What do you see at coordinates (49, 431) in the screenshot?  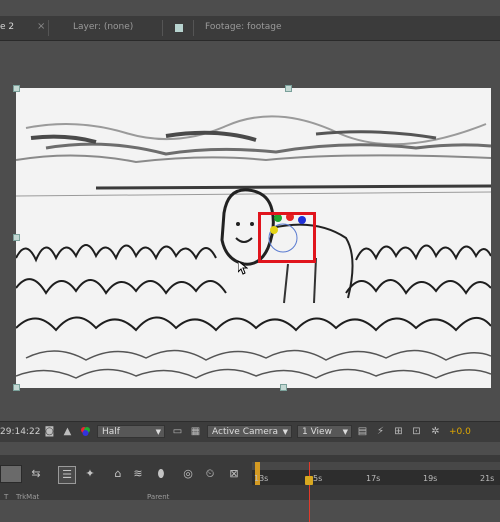 I see `camera-icon: ◙` at bounding box center [49, 431].